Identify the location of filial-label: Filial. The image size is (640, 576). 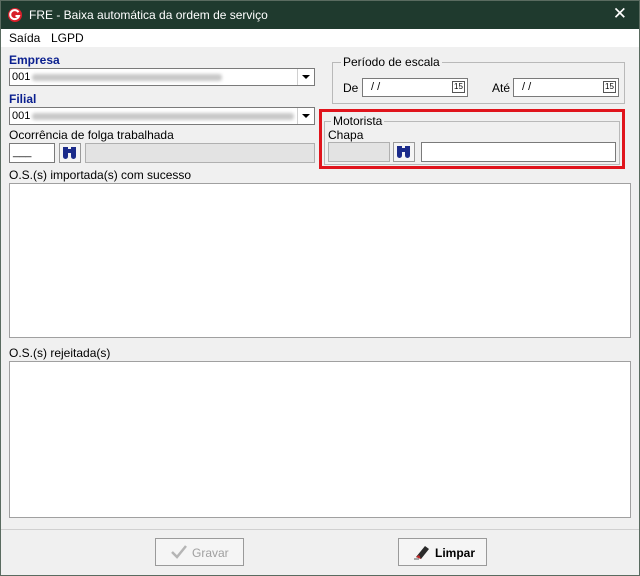
(23, 99).